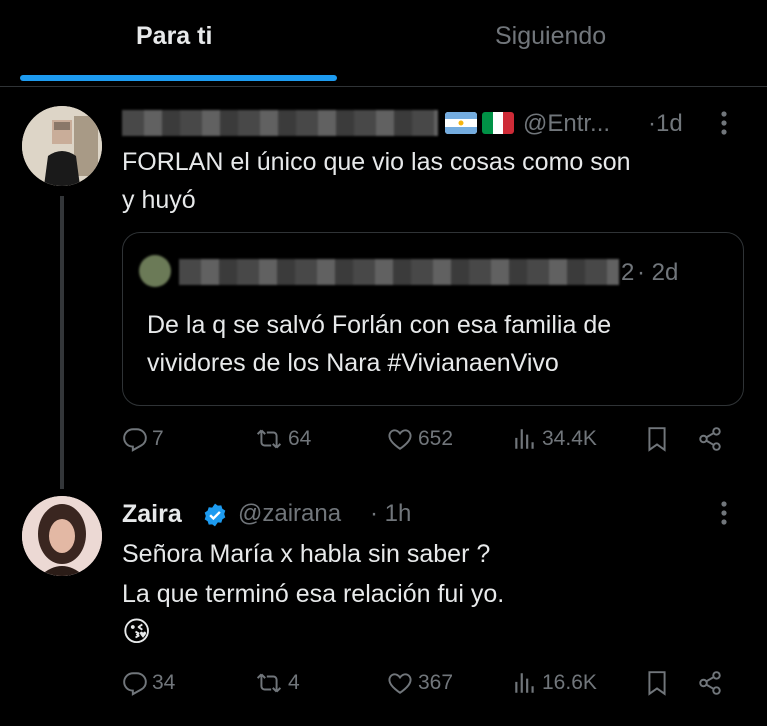 Image resolution: width=767 pixels, height=726 pixels. I want to click on repost-button: 4, so click(277, 683).